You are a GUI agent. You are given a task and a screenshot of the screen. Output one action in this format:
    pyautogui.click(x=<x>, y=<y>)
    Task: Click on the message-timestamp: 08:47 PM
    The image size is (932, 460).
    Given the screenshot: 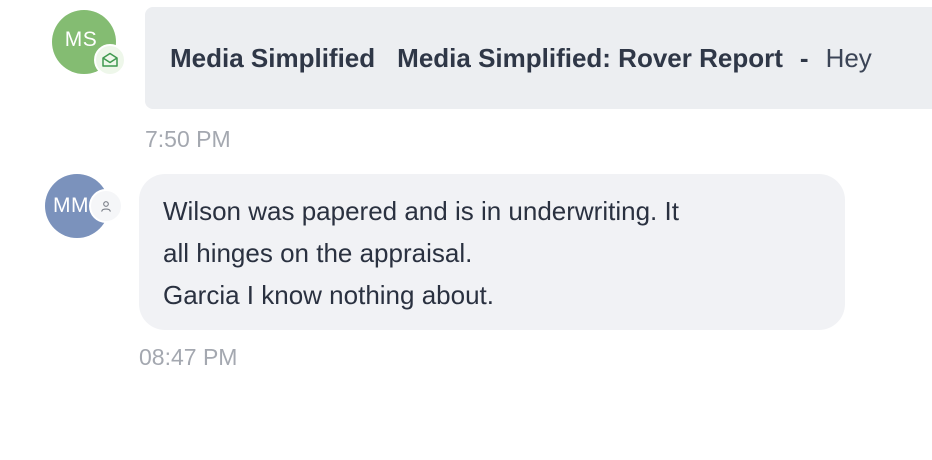 What is the action you would take?
    pyautogui.click(x=188, y=357)
    